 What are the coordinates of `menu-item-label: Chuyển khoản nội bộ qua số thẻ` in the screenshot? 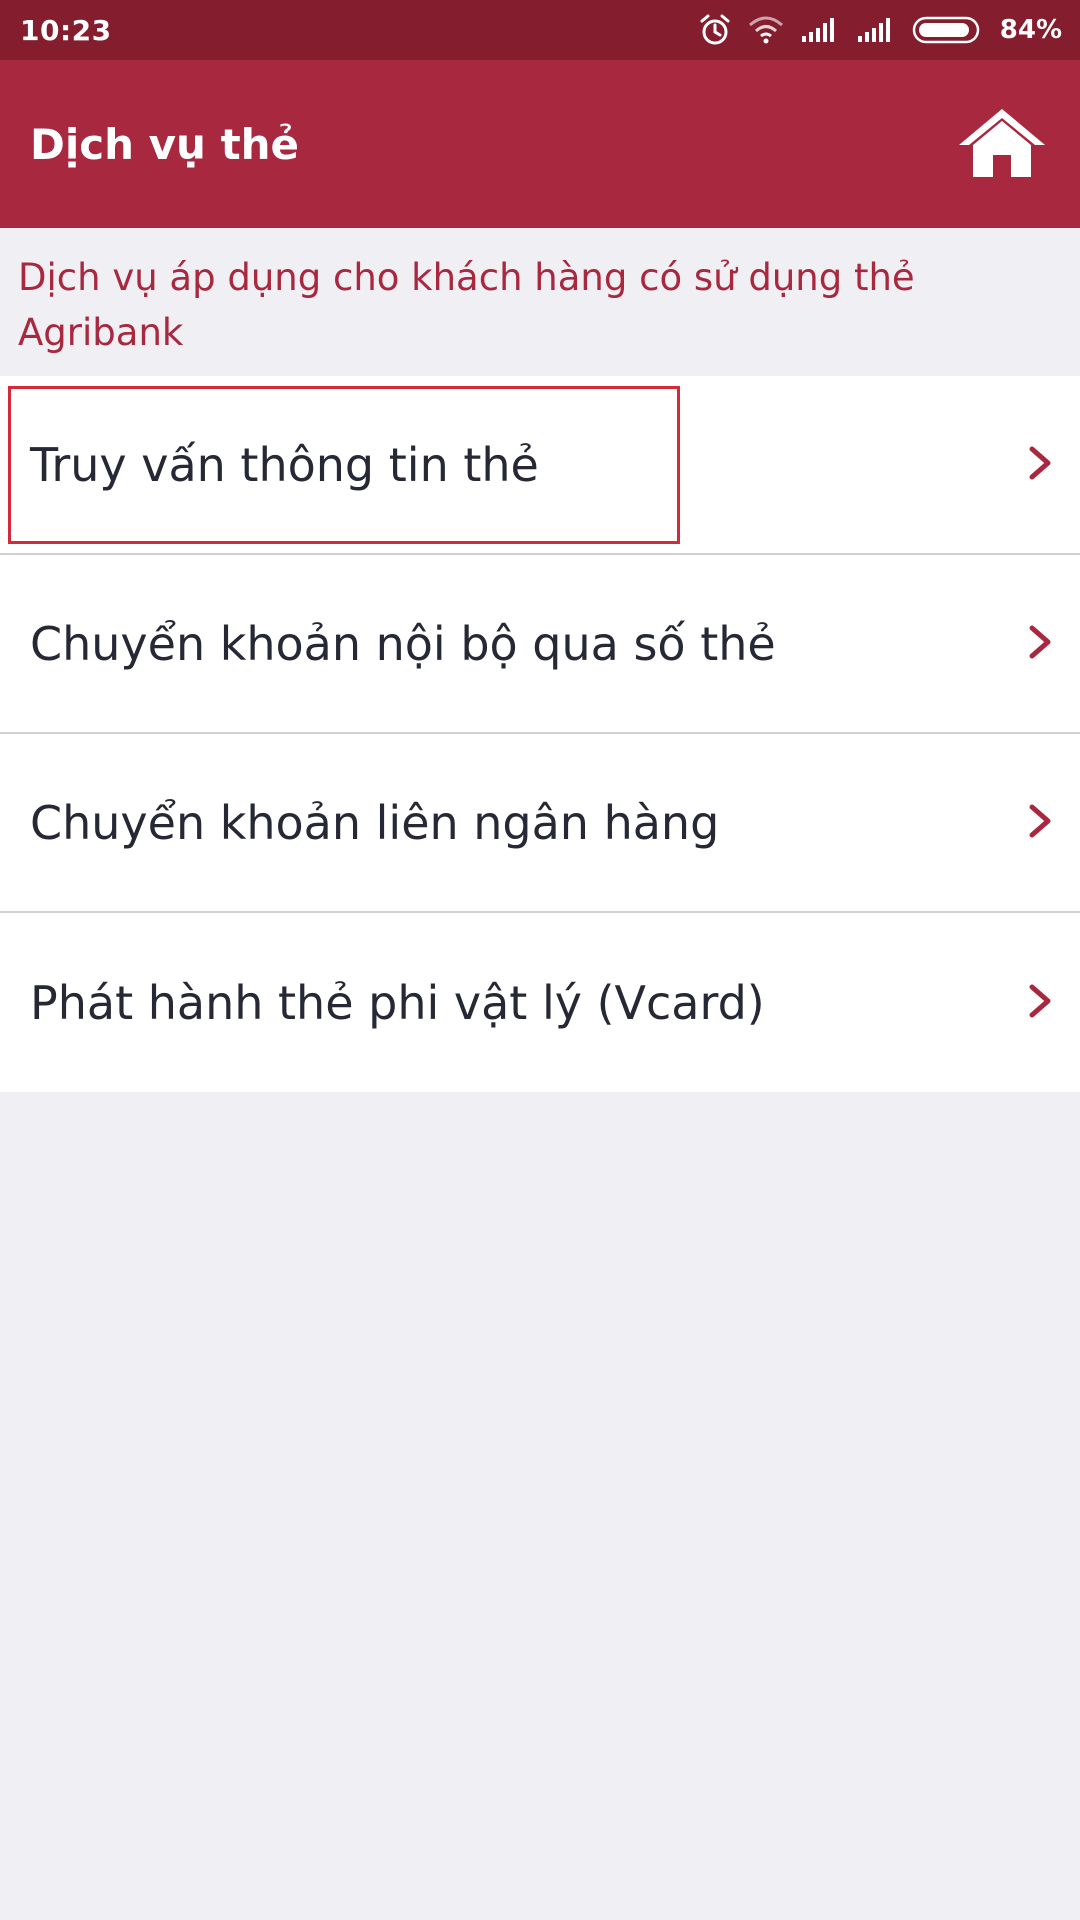 It's located at (403, 643).